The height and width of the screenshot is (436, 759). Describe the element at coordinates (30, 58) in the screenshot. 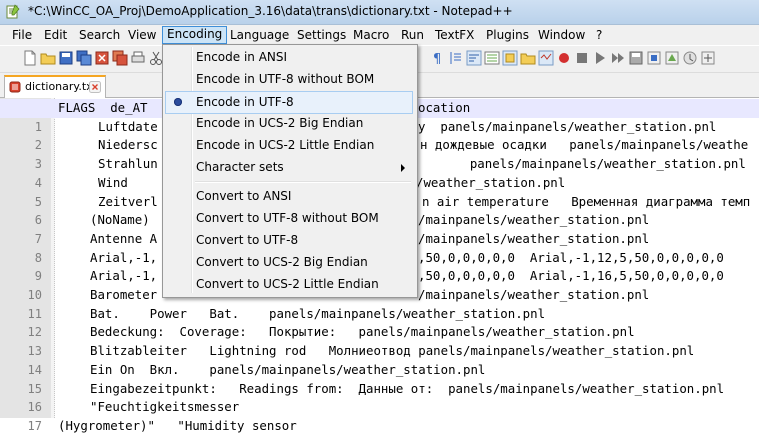

I see `new-file-icon` at that location.